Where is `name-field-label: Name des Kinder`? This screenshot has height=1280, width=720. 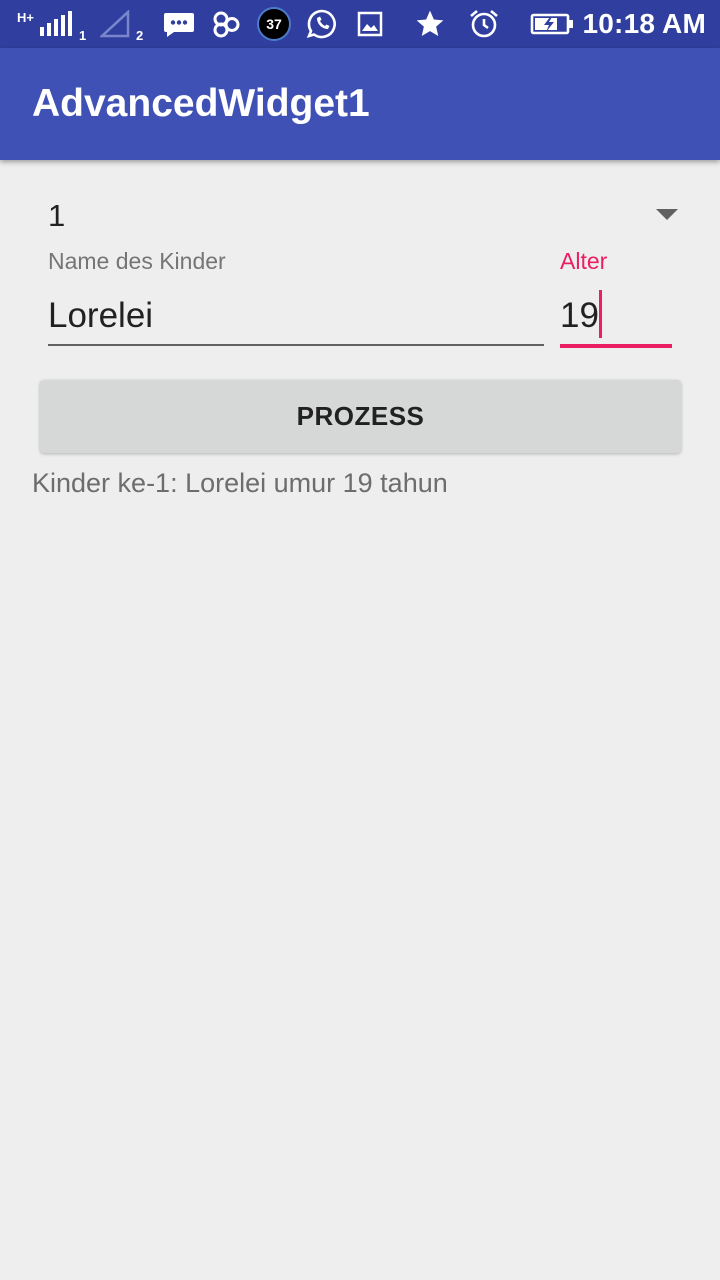 name-field-label: Name des Kinder is located at coordinates (137, 261).